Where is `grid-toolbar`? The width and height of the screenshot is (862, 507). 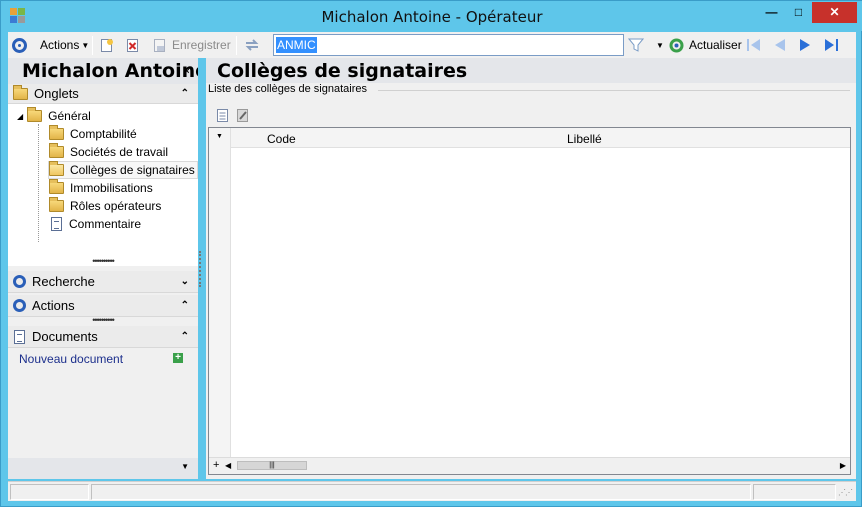
grid-toolbar is located at coordinates (530, 115).